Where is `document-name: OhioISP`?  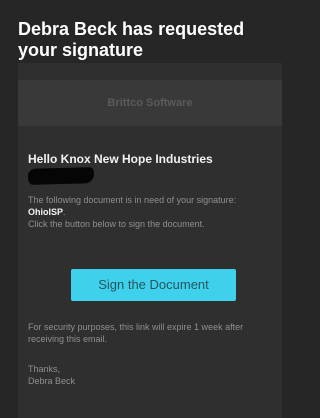 document-name: OhioISP is located at coordinates (46, 212).